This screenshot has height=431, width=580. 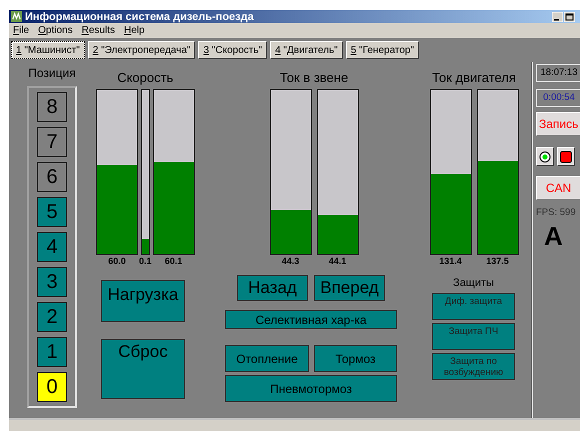 What do you see at coordinates (16, 16) in the screenshot?
I see `app-icon` at bounding box center [16, 16].